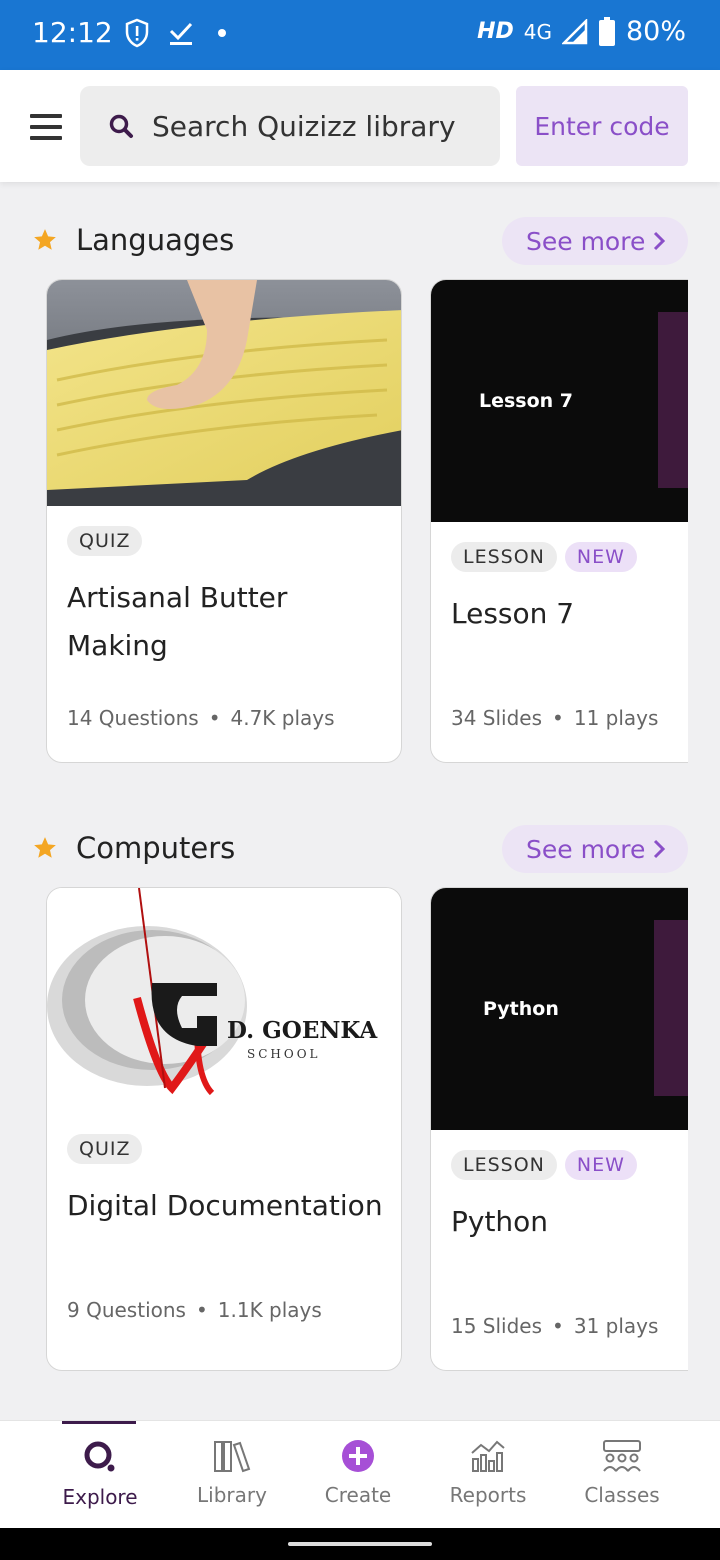  I want to click on network-type: 4G, so click(537, 31).